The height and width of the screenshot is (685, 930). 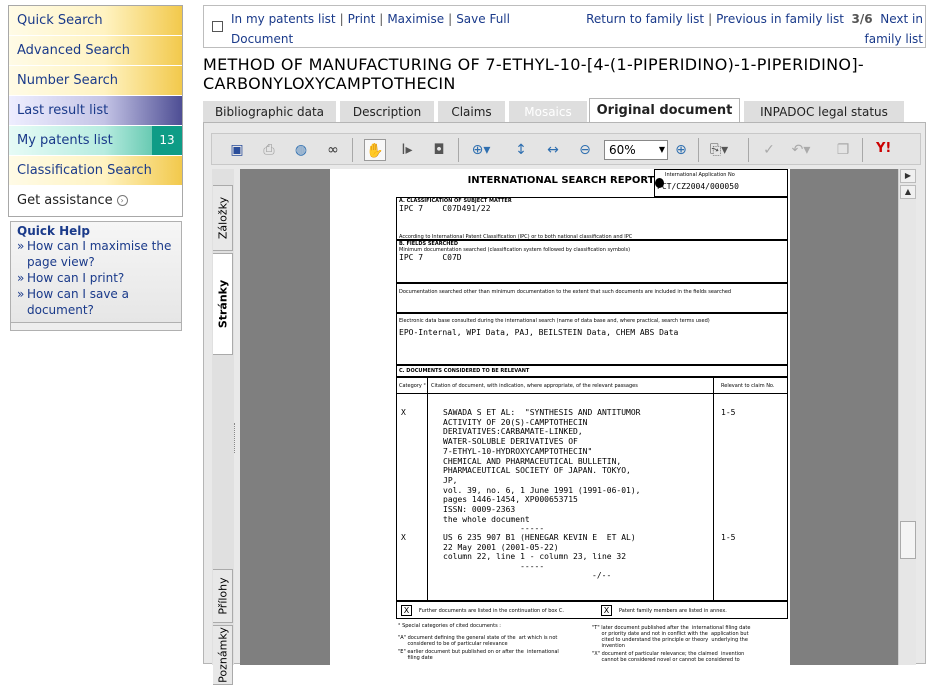 I want to click on section-c-label: C. DOCUMENTS CONSIDERED TO BE RELEVANT, so click(x=464, y=371).